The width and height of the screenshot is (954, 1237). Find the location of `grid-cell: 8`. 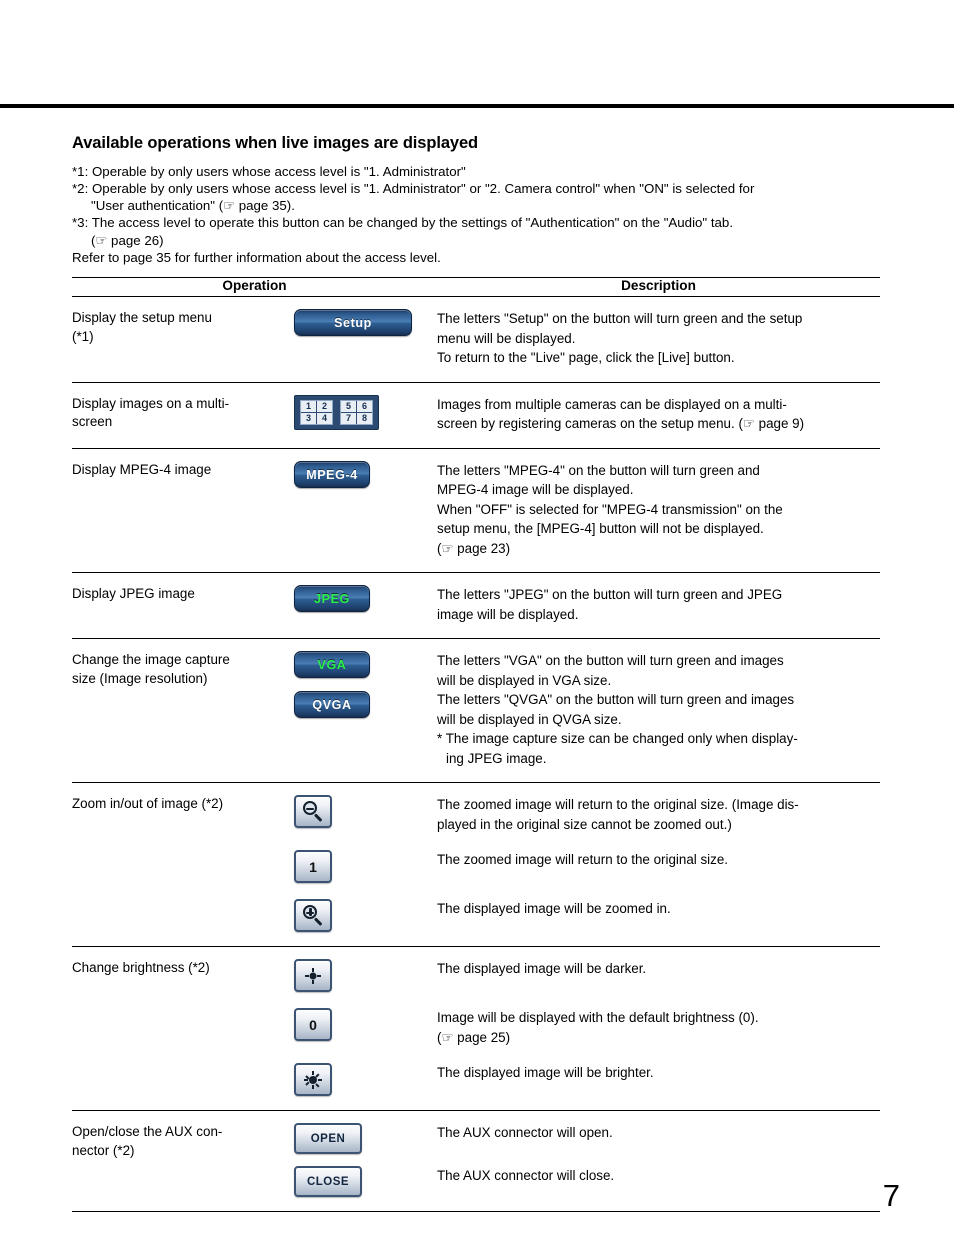

grid-cell: 8 is located at coordinates (364, 418).